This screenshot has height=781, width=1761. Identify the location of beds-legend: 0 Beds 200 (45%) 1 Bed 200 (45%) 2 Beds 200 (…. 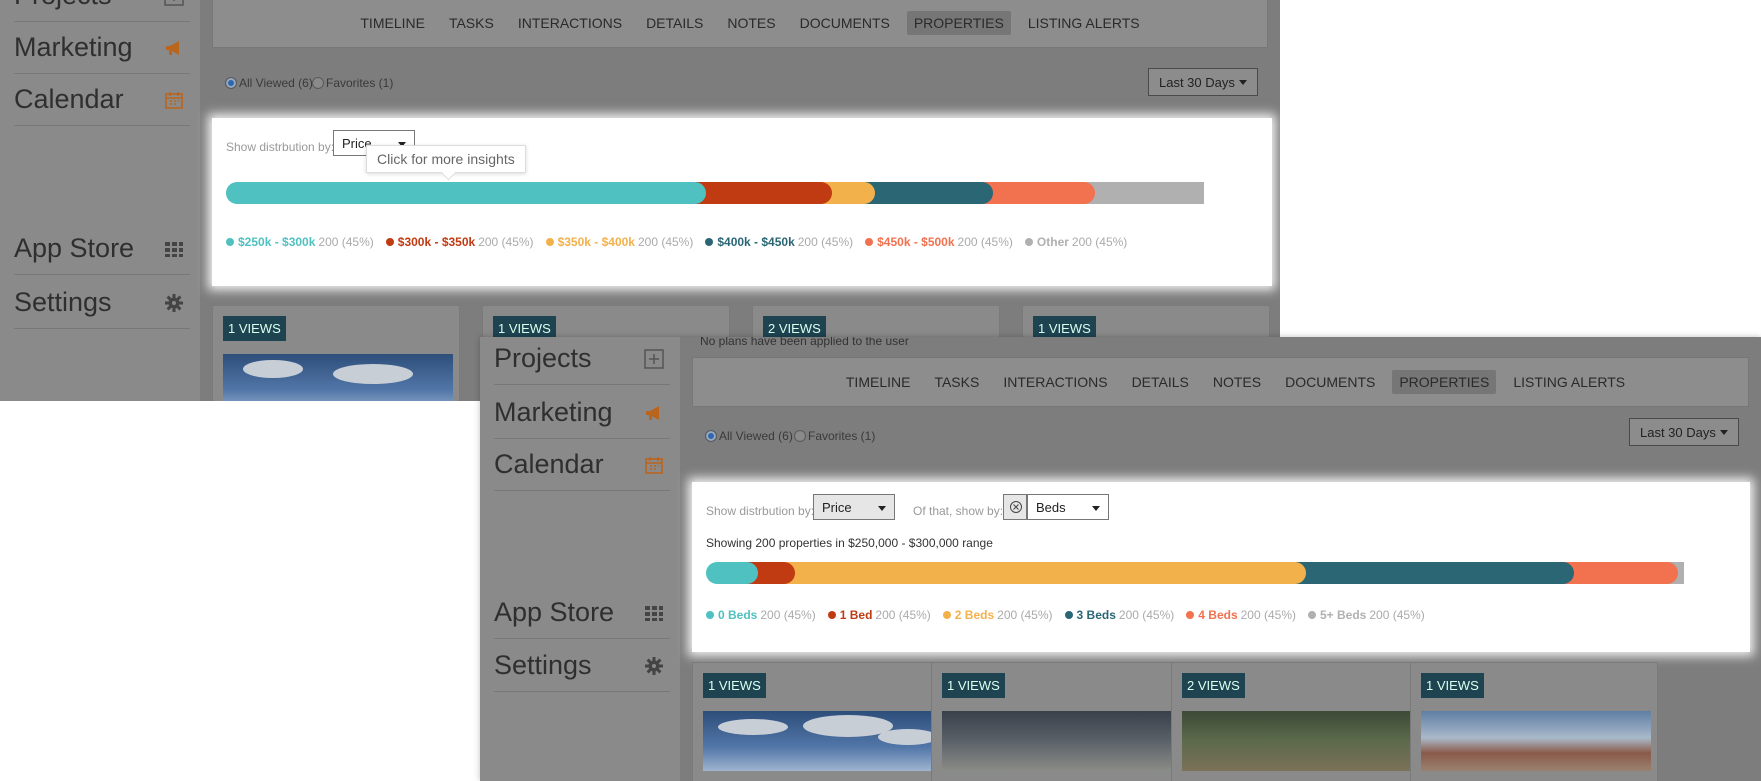
(1071, 615).